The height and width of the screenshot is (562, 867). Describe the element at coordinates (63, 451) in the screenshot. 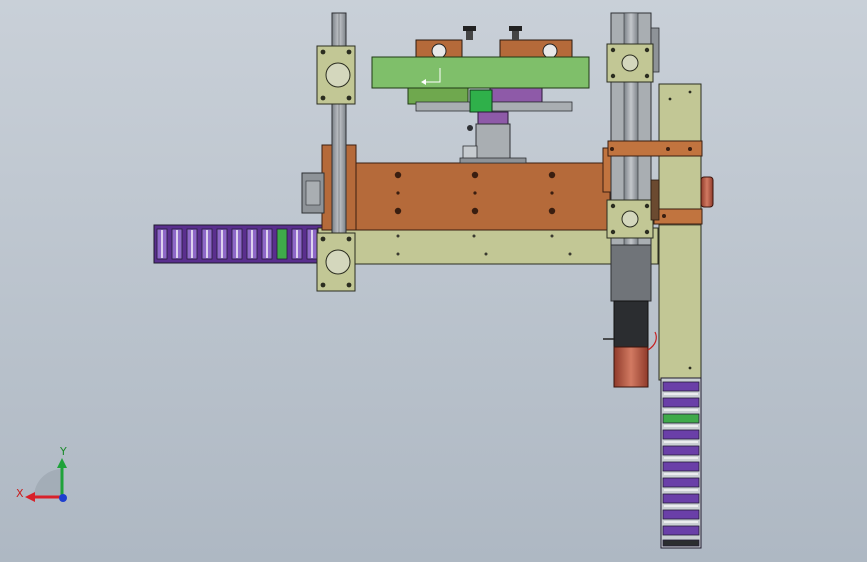

I see `y-axis-label: Y` at that location.